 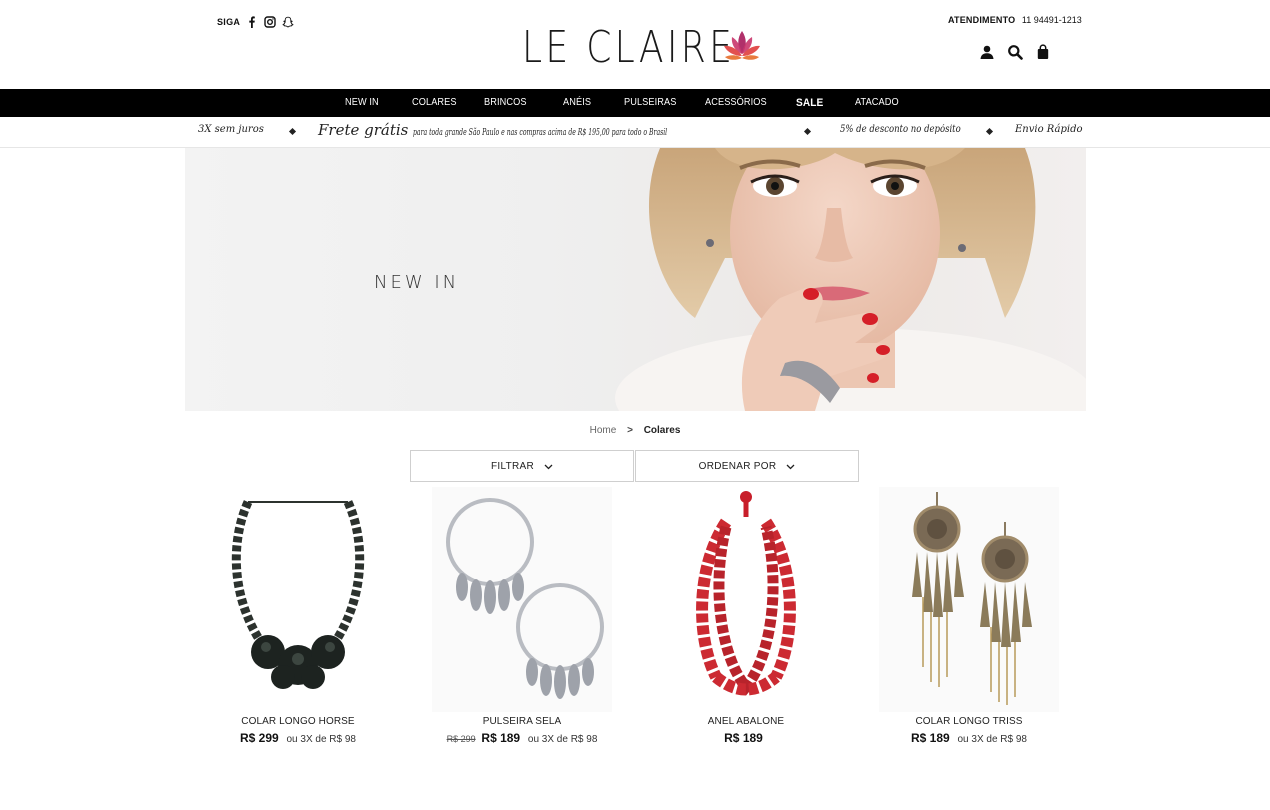 I want to click on sort-button: ORDENAR POR, so click(x=747, y=466).